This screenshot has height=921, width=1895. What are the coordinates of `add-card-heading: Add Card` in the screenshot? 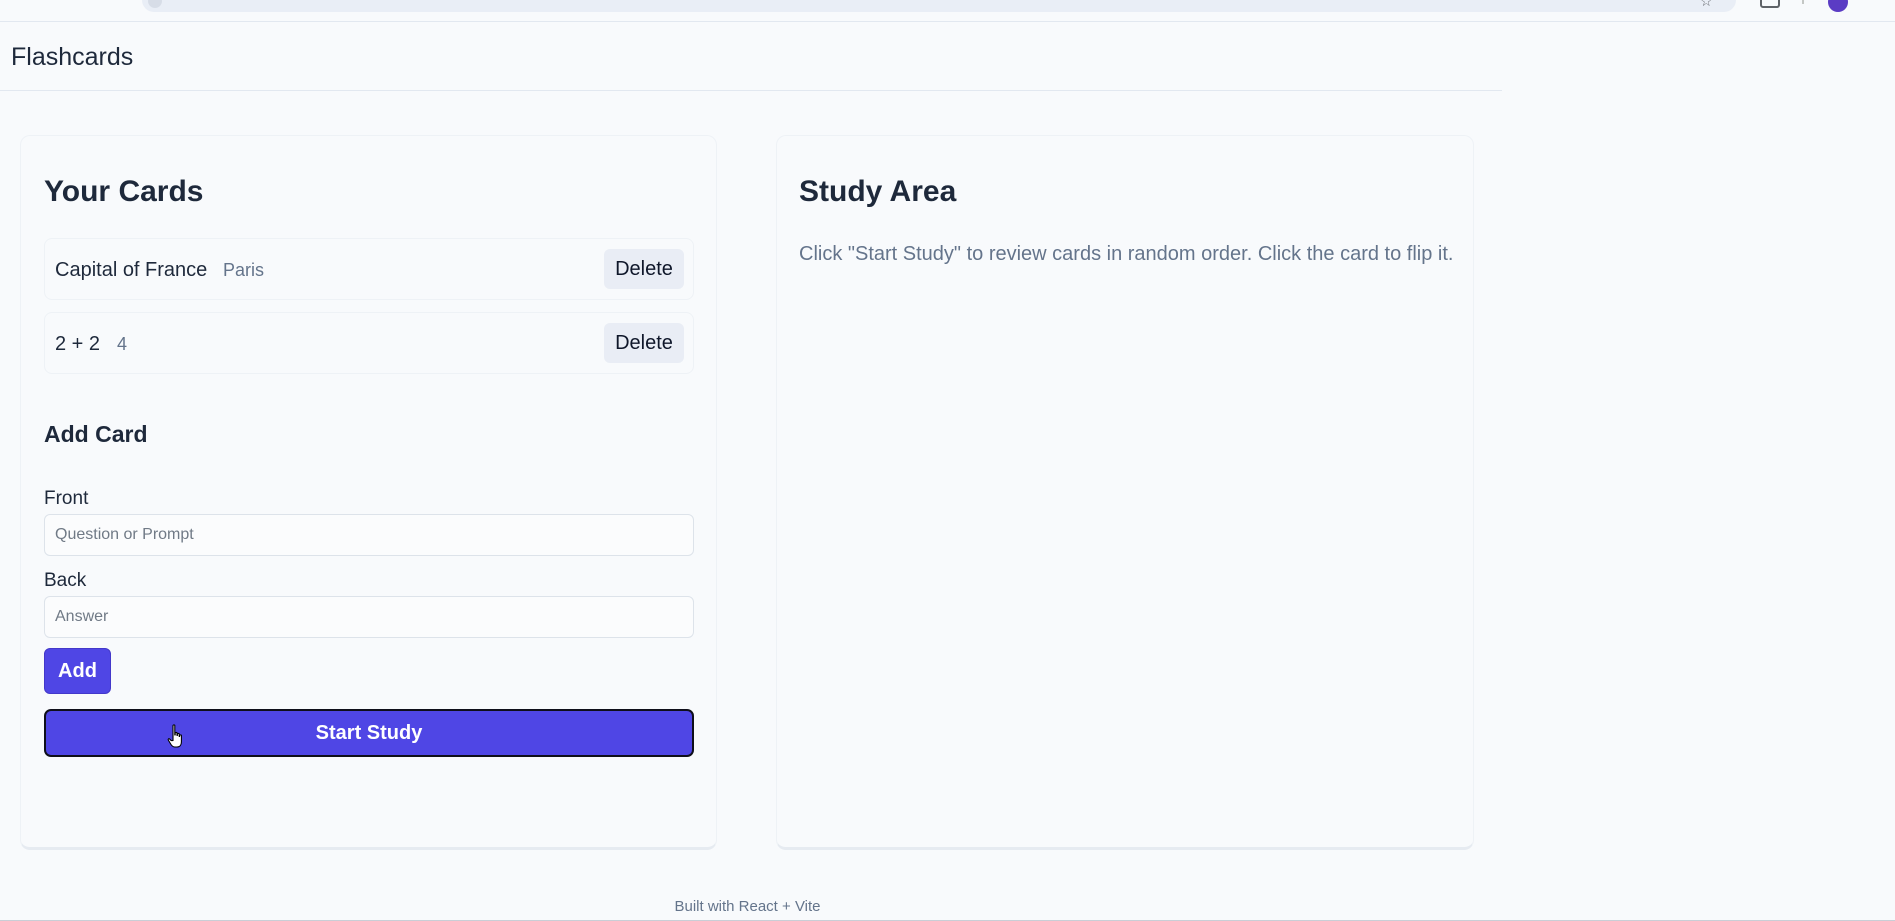 It's located at (96, 434).